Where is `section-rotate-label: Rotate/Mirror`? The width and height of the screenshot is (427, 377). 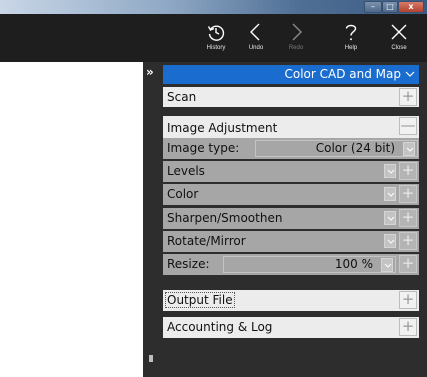 section-rotate-label: Rotate/Mirror is located at coordinates (206, 241).